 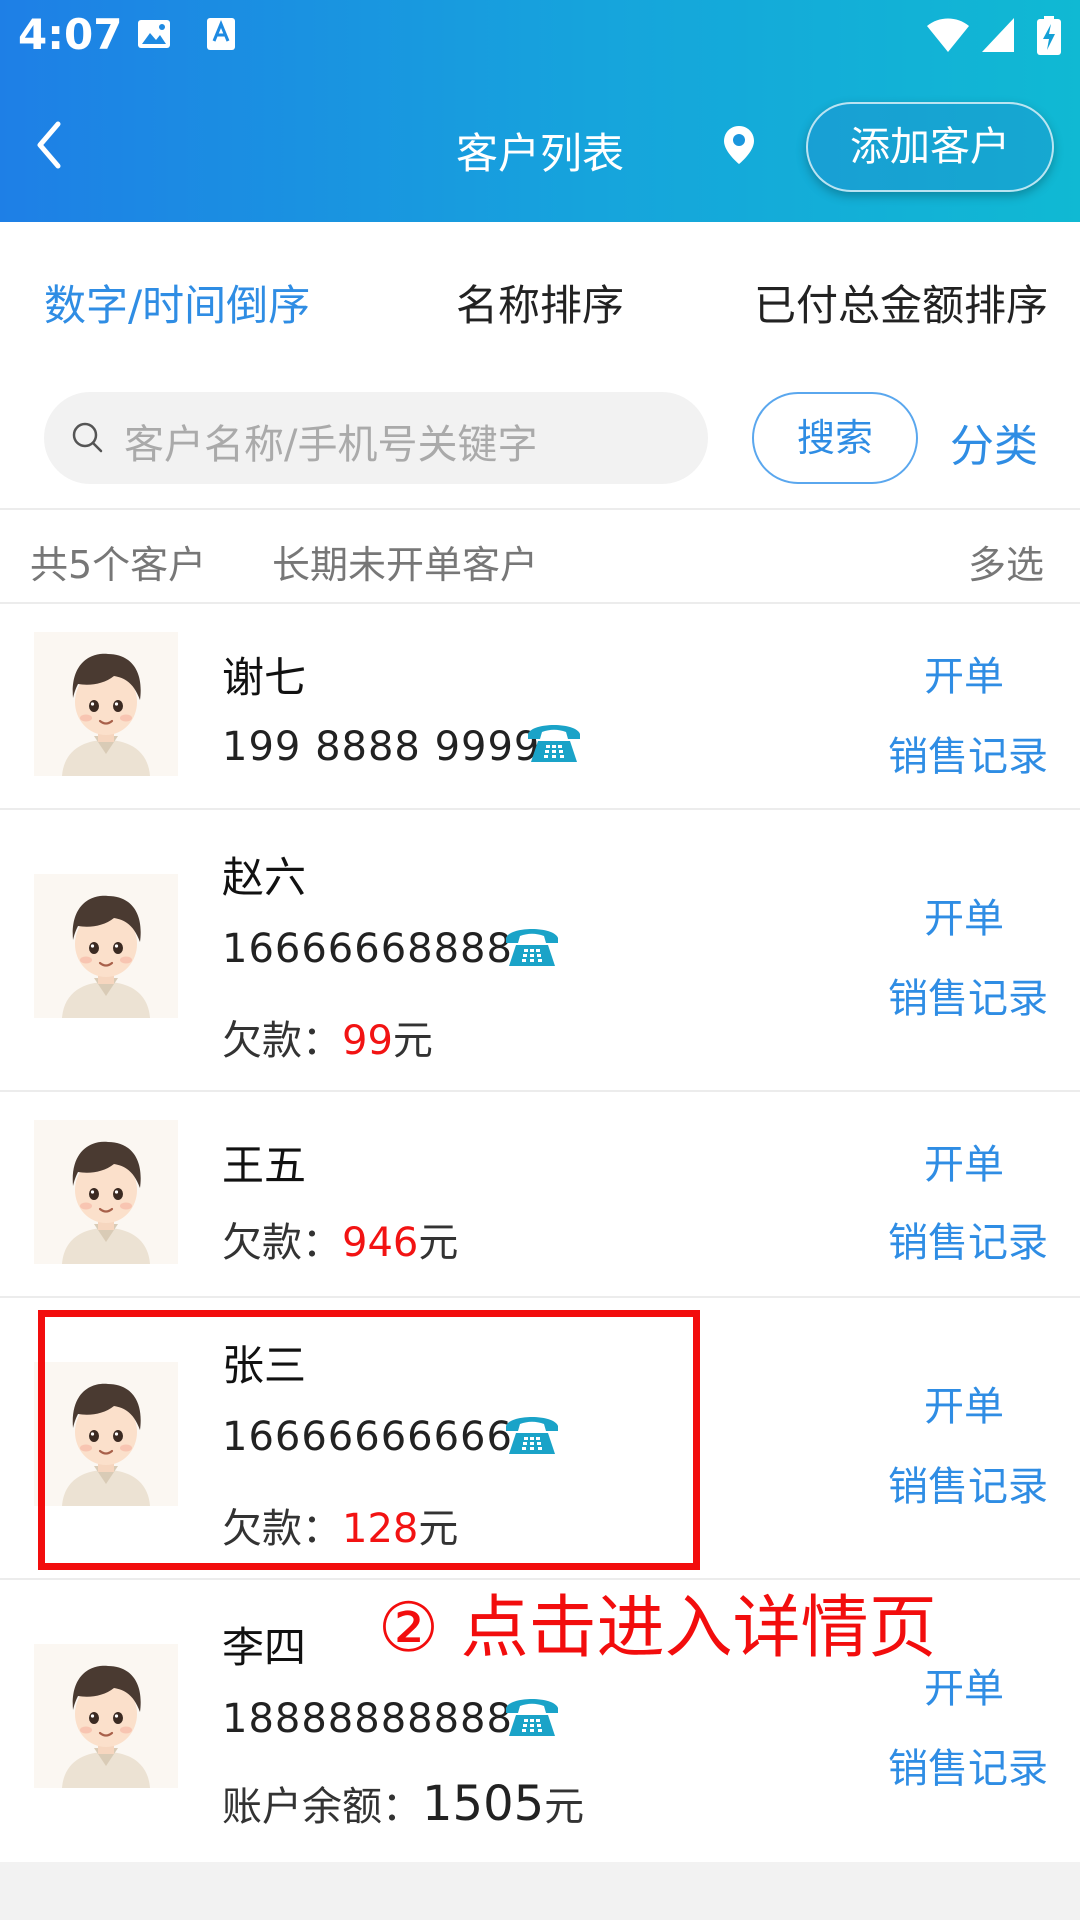 What do you see at coordinates (930, 147) in the screenshot?
I see `add-customer-button: 添加客户` at bounding box center [930, 147].